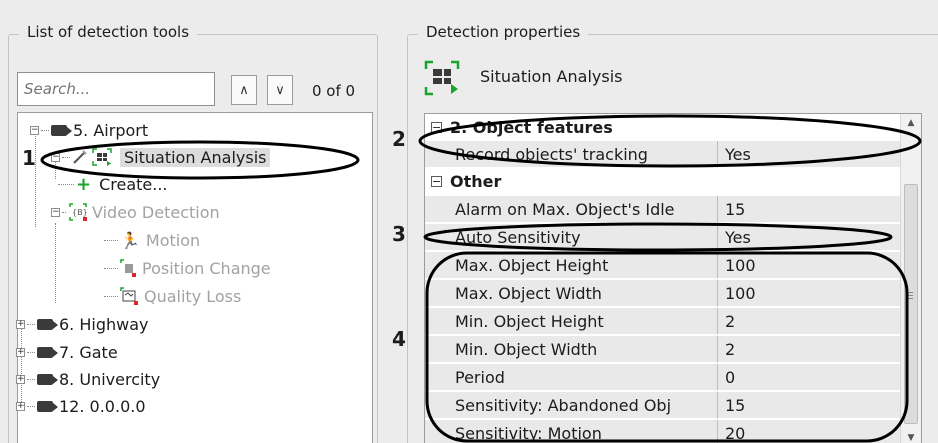  Describe the element at coordinates (571, 431) in the screenshot. I see `property-name: Sensitivity: Motion` at that location.